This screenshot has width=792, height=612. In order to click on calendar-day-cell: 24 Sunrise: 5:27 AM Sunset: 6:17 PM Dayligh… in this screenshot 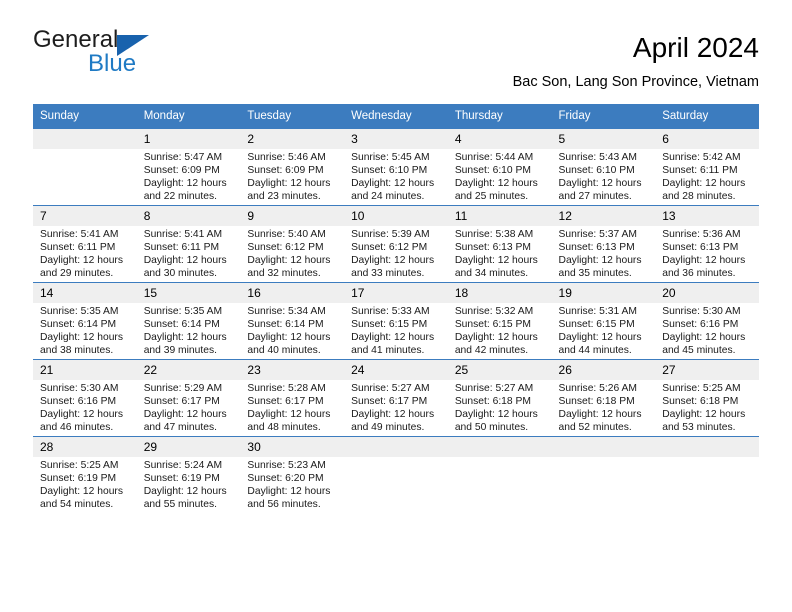, I will do `click(396, 398)`.